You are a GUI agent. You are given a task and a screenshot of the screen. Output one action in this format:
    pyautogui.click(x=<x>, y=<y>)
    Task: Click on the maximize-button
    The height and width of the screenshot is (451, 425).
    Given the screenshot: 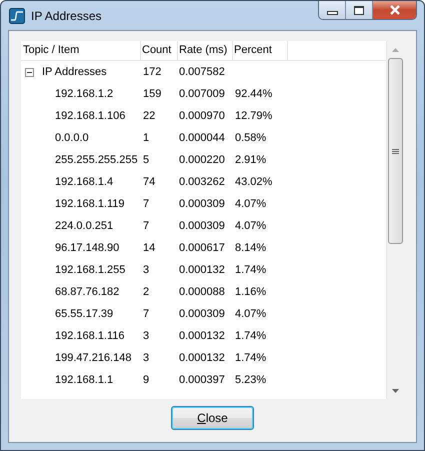 What is the action you would take?
    pyautogui.click(x=359, y=10)
    